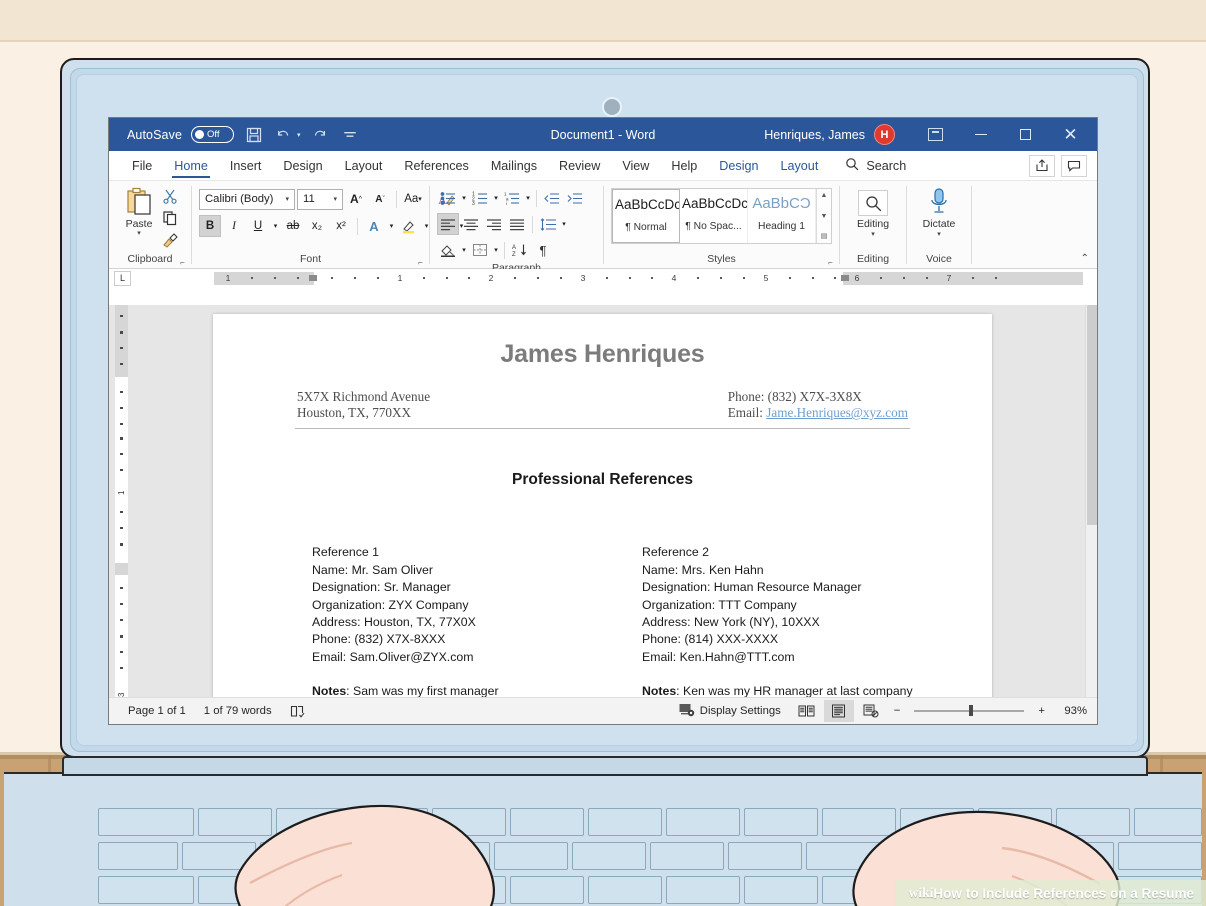 This screenshot has width=1206, height=906. I want to click on tab-view: View, so click(635, 165).